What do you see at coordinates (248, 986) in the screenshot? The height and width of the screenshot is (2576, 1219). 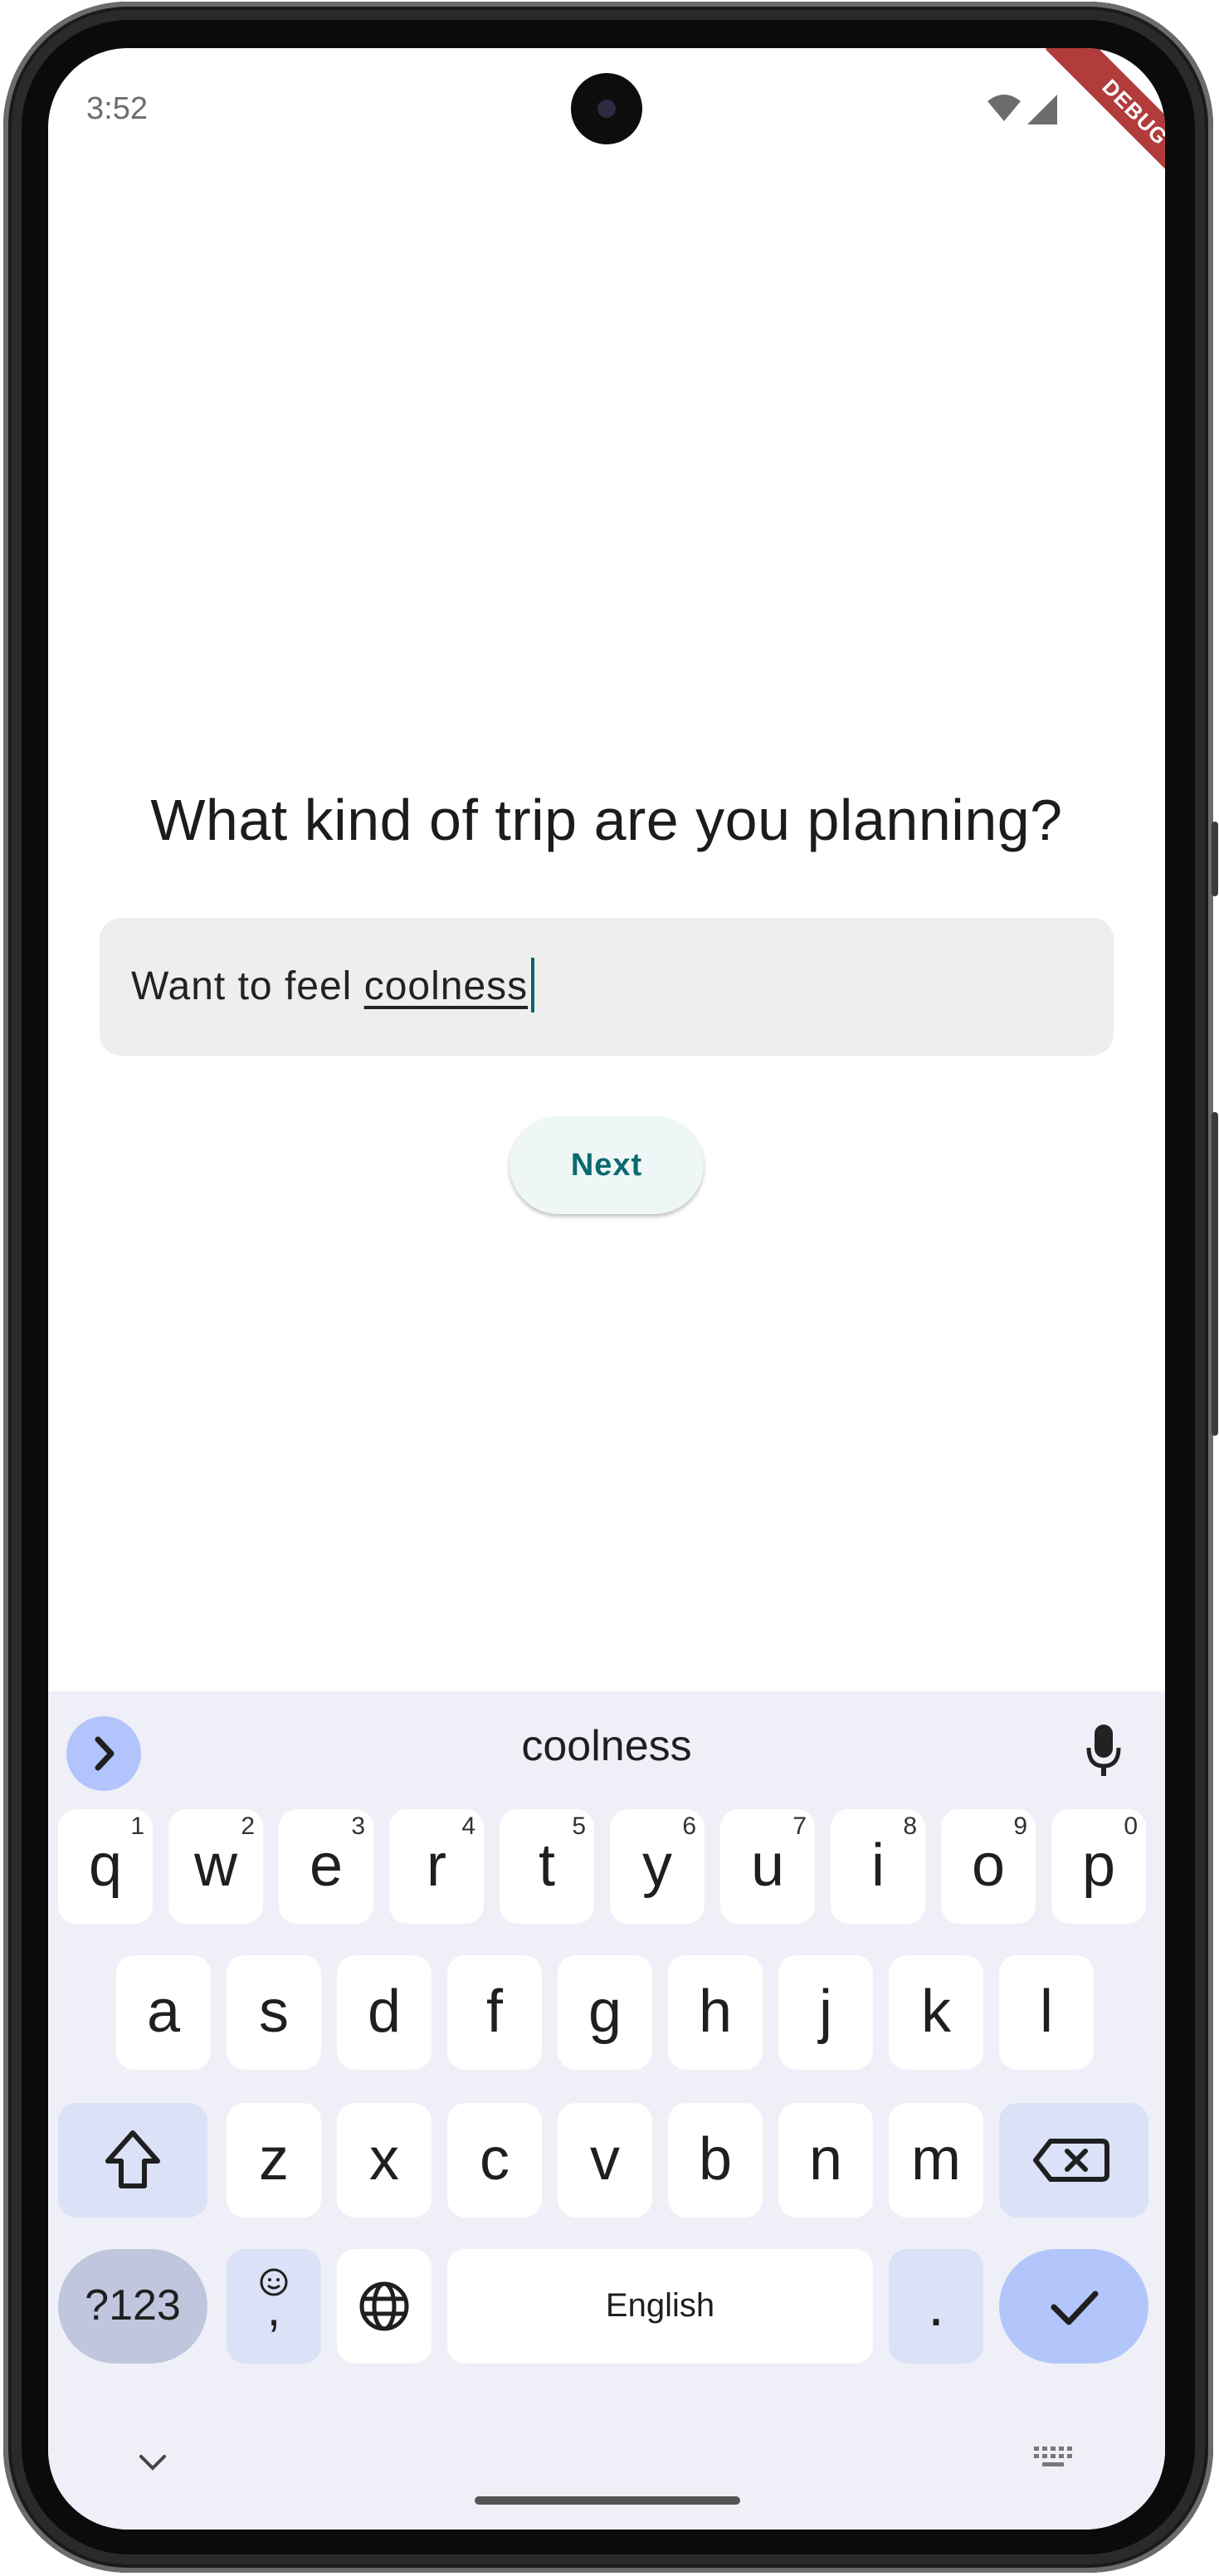 I see `input-prefix: Want to feel` at bounding box center [248, 986].